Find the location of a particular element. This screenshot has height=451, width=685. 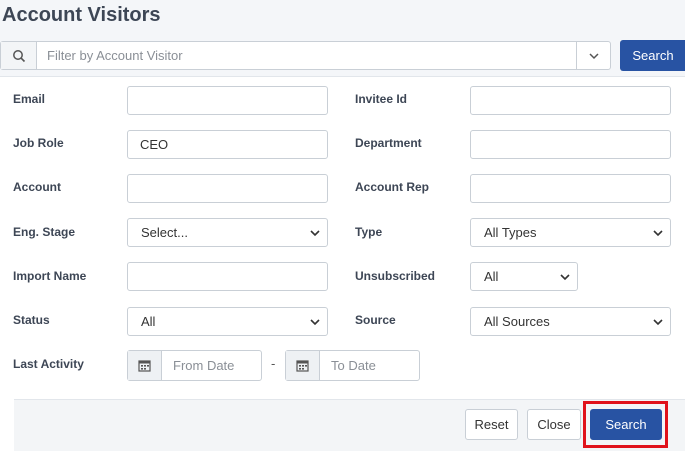

close-button: Close is located at coordinates (554, 424).